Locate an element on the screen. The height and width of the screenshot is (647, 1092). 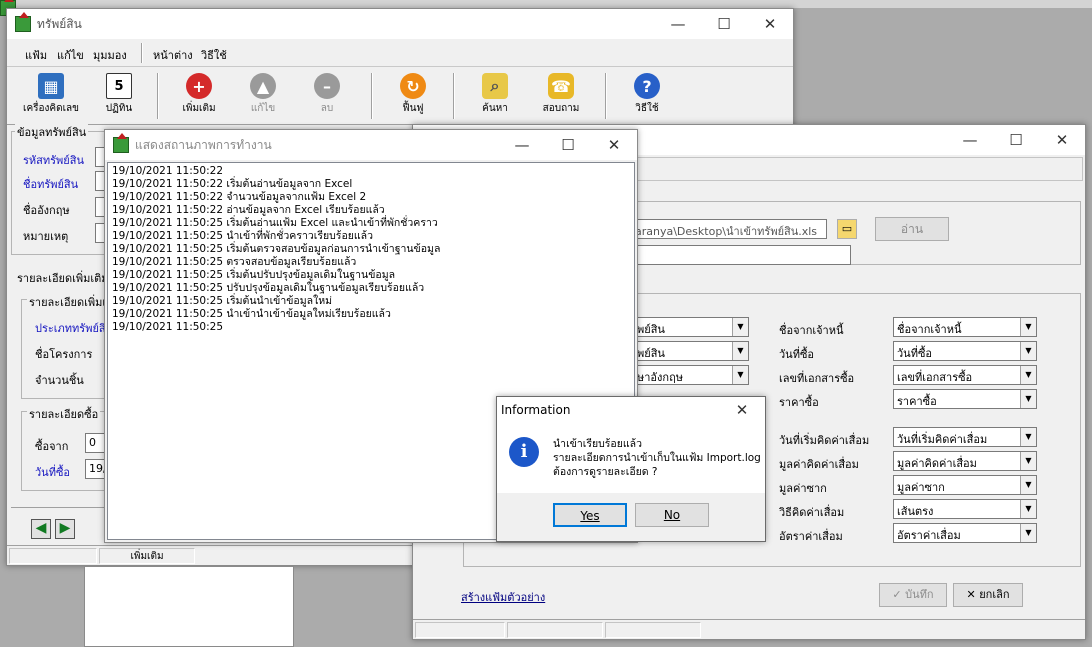
restore-label: ฟื้นฟู is located at coordinates (413, 108).